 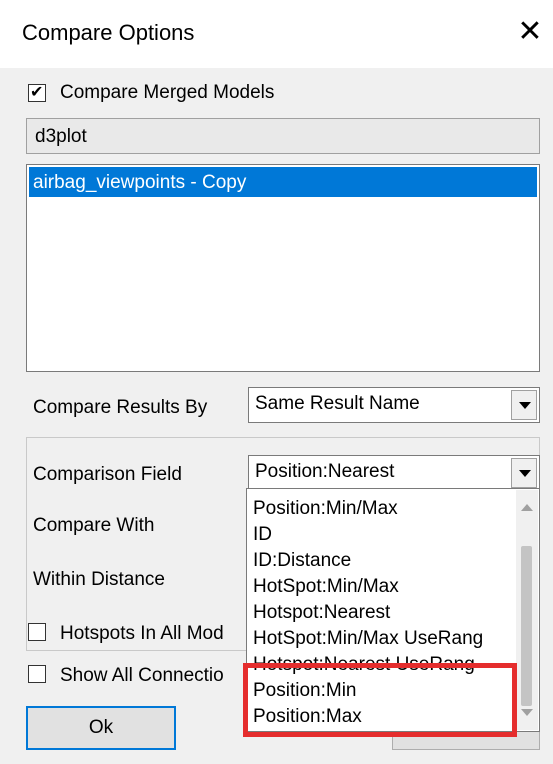 I want to click on comparison-field-select: Position:Nearest, so click(x=394, y=473).